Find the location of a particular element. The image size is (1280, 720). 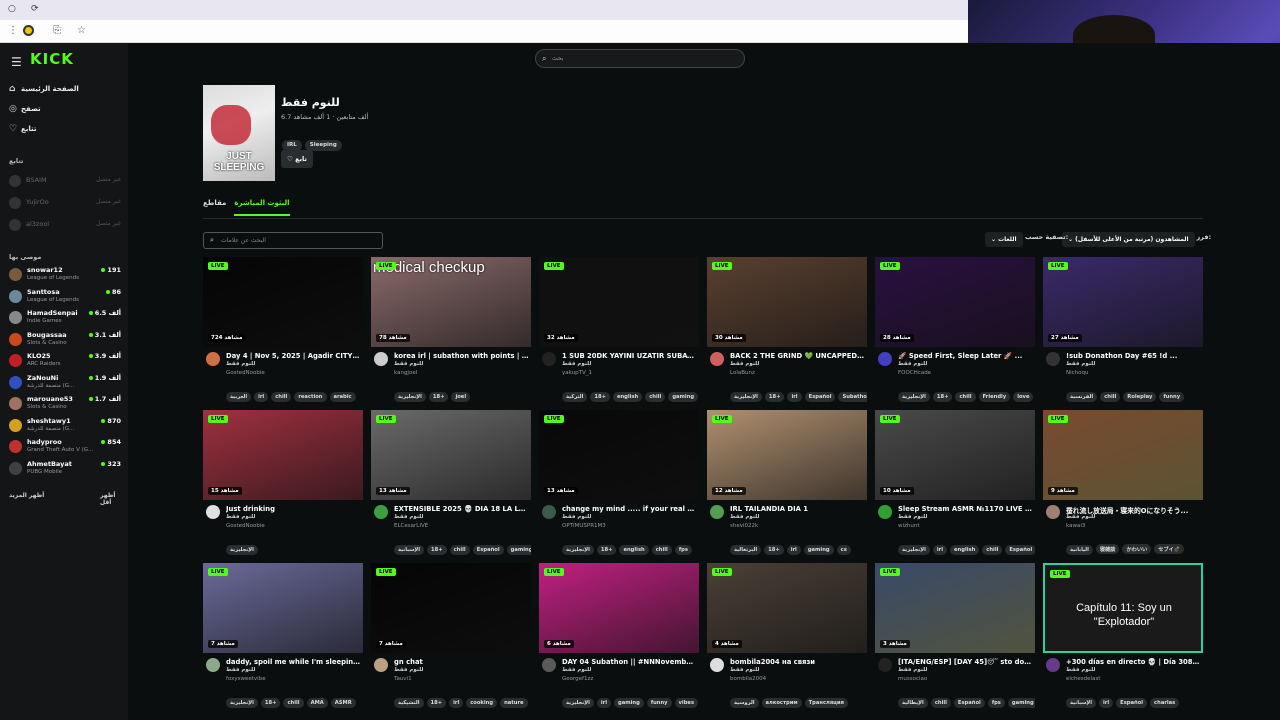

menu-dots-icon: ⋮ is located at coordinates (13, 30).